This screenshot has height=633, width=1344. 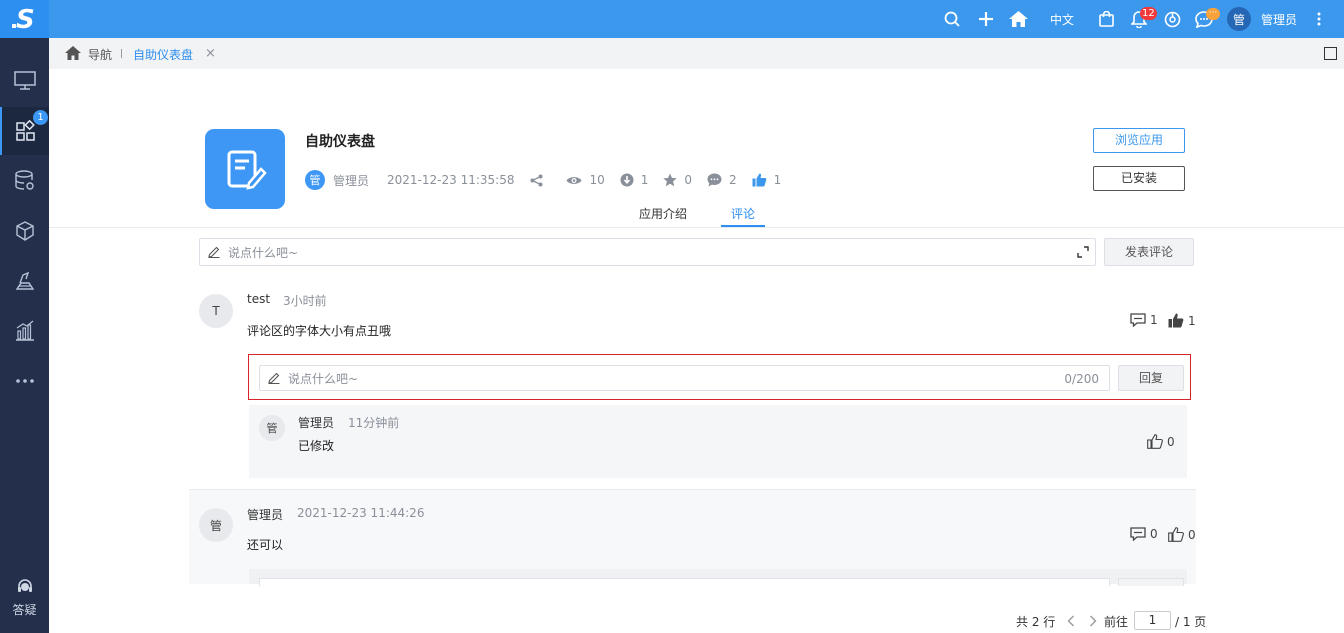 What do you see at coordinates (319, 331) in the screenshot?
I see `comment-text: 评论区的字体大小有点丑哦` at bounding box center [319, 331].